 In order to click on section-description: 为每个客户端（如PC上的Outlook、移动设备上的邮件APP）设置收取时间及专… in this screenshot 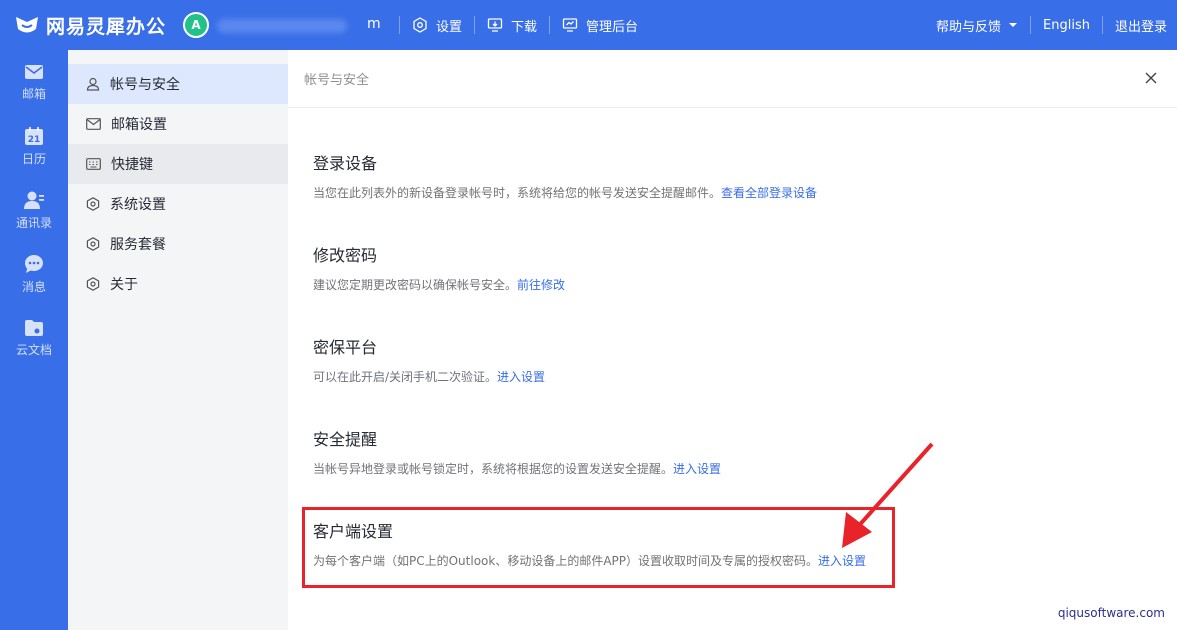, I will do `click(589, 560)`.